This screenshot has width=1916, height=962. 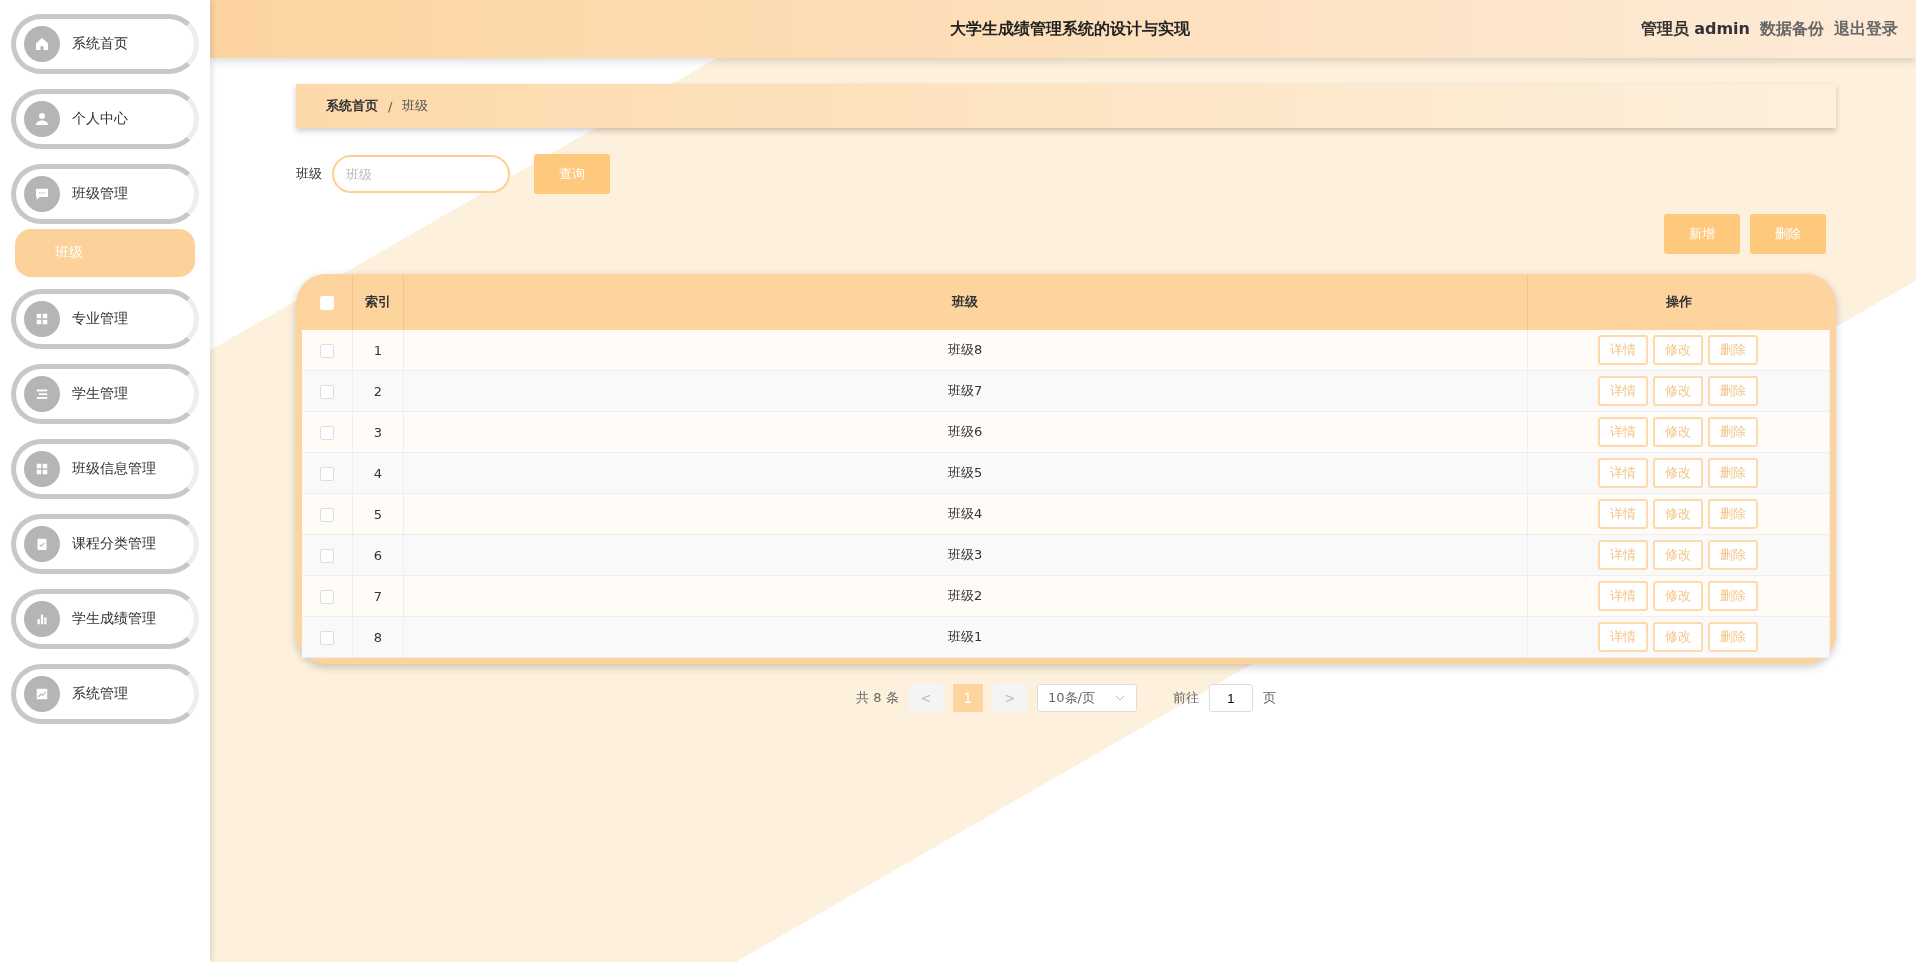 What do you see at coordinates (378, 391) in the screenshot?
I see `table-cell: 2` at bounding box center [378, 391].